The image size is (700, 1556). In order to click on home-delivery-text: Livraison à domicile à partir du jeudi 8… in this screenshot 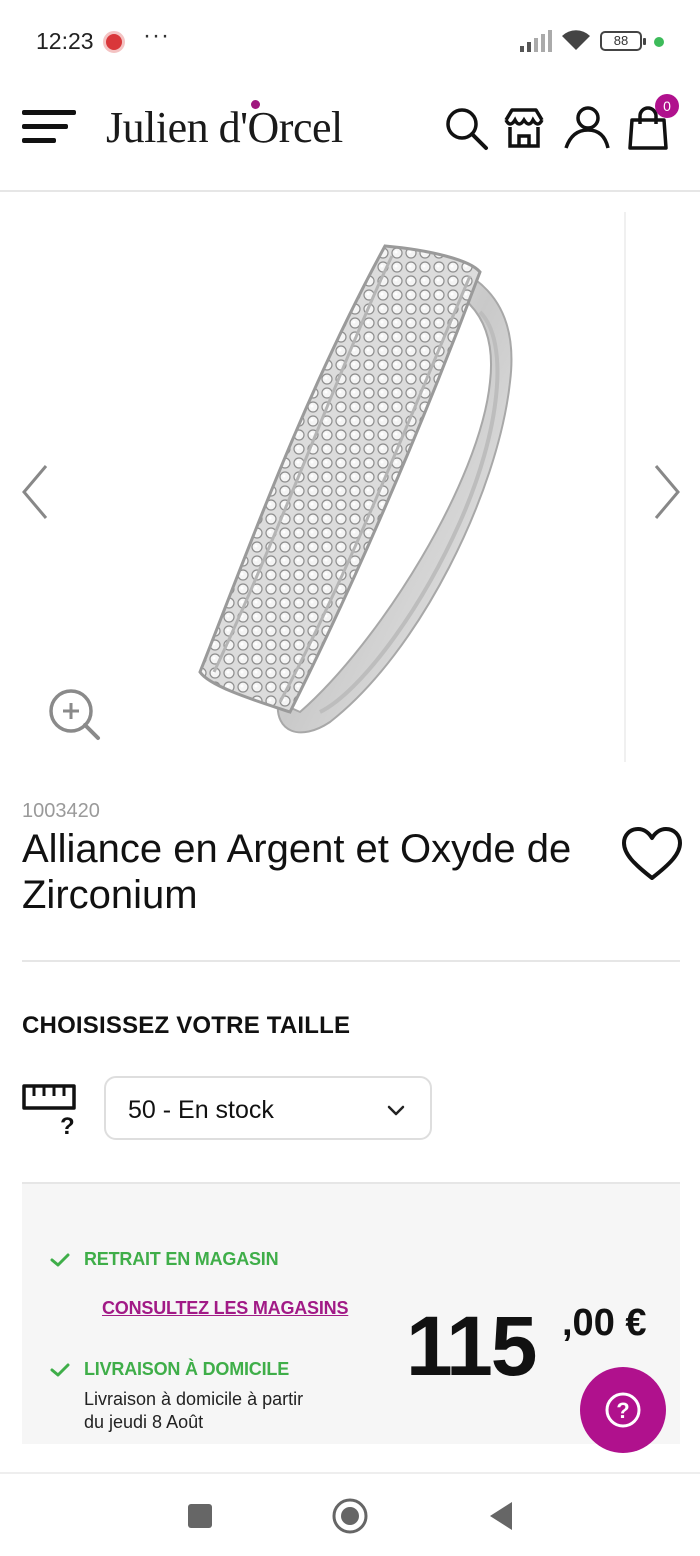, I will do `click(194, 1410)`.